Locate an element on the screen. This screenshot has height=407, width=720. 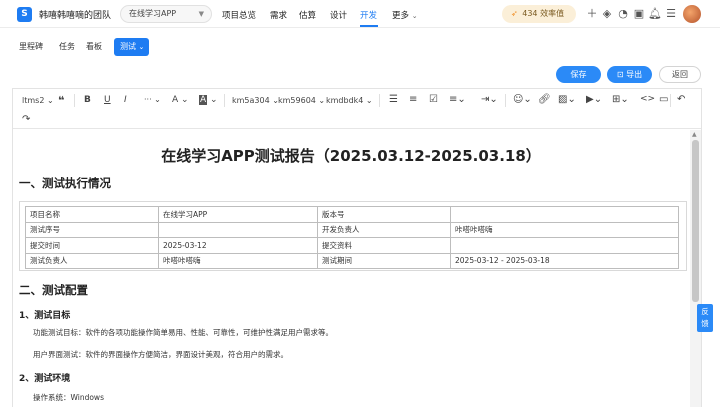
tab-tasks: 任务 is located at coordinates (67, 46).